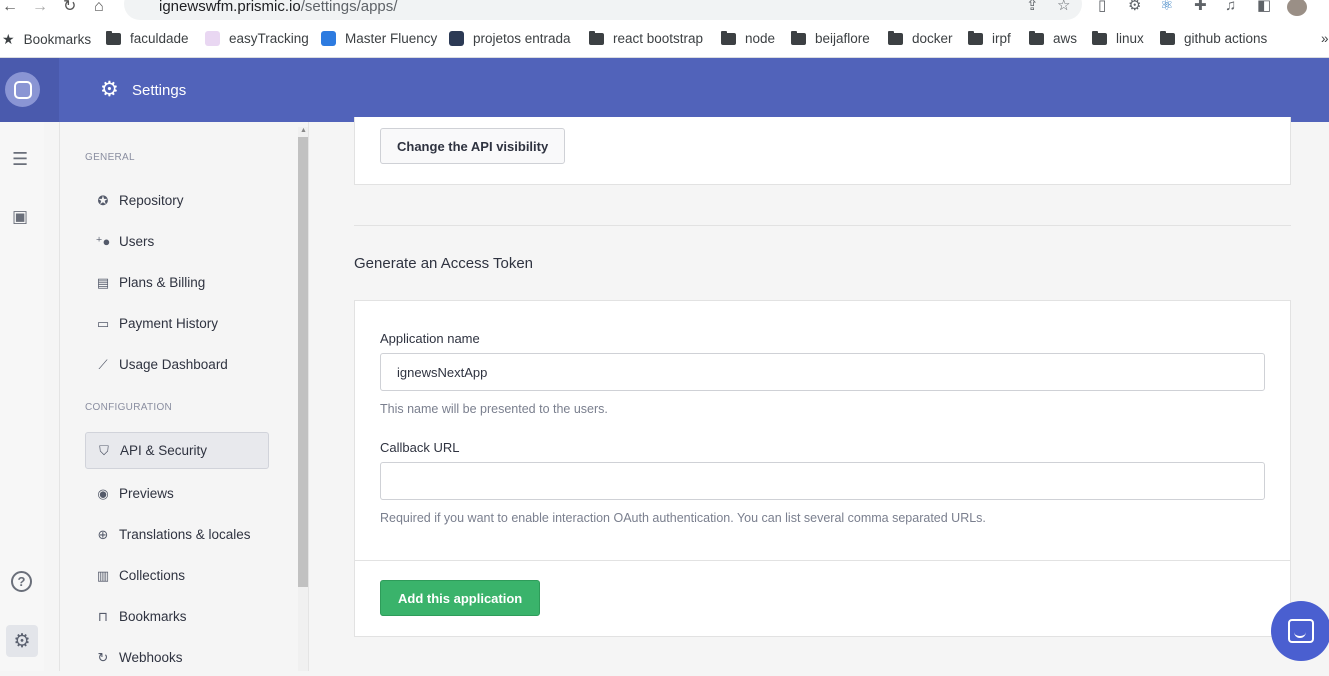  I want to click on scrollbar-thumb, so click(303, 362).